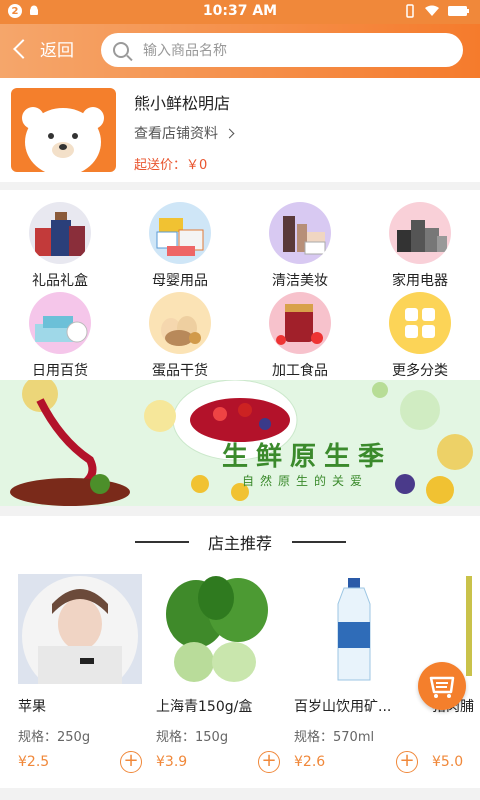 Image resolution: width=480 pixels, height=800 pixels. I want to click on category-label: 更多分类, so click(420, 371).